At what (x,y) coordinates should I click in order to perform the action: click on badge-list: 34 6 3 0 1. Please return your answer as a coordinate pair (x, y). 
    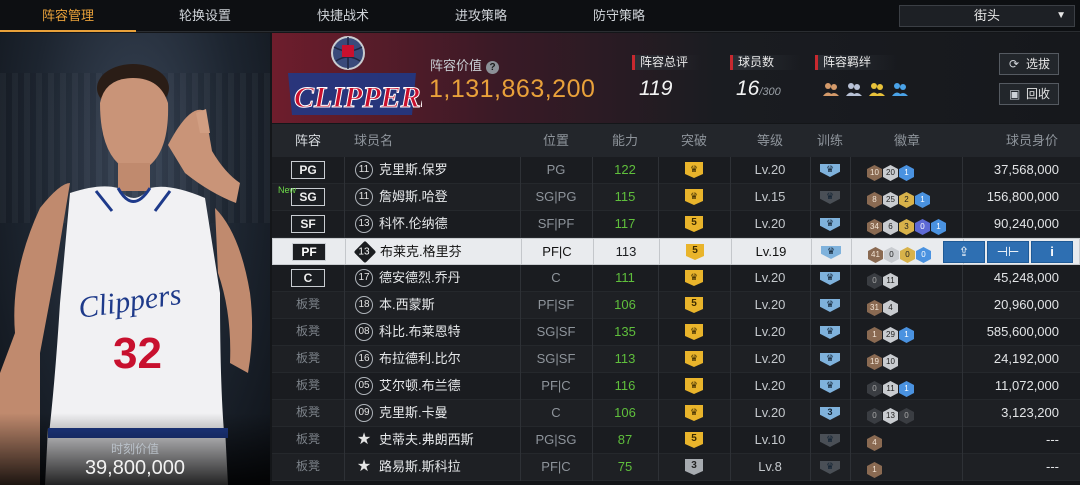
    Looking at the image, I should click on (907, 225).